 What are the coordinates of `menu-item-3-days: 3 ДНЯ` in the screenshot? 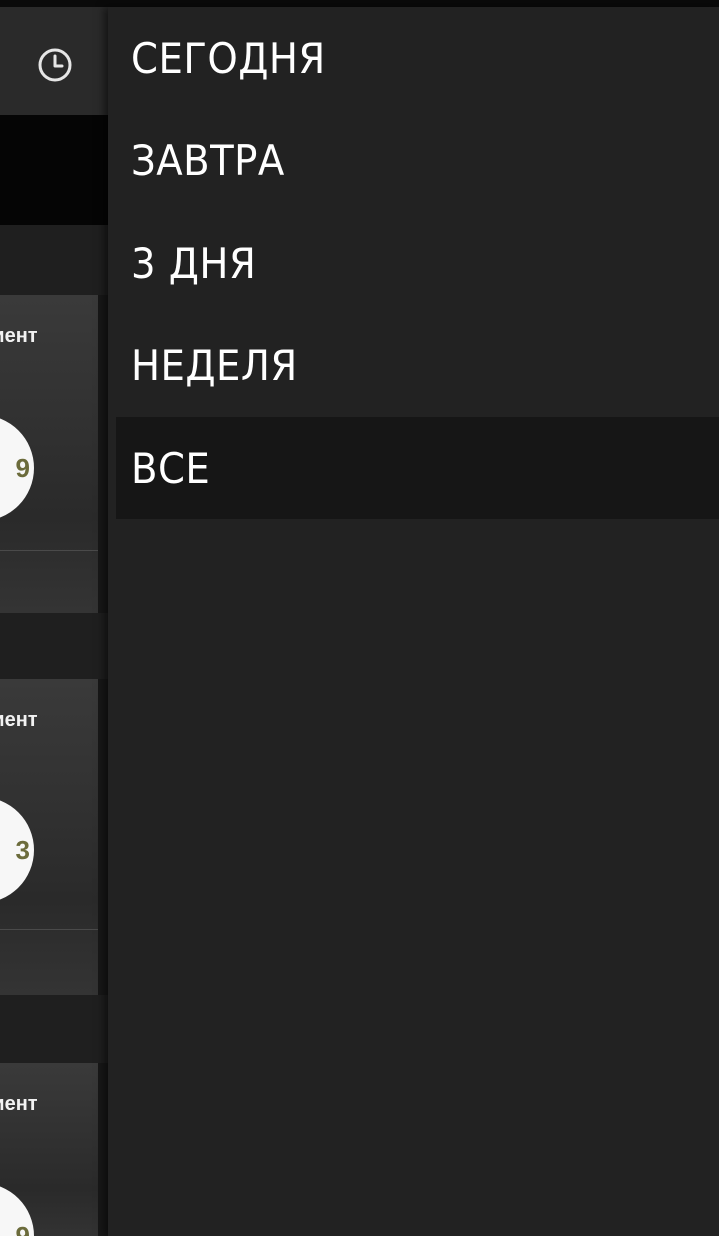 It's located at (417, 263).